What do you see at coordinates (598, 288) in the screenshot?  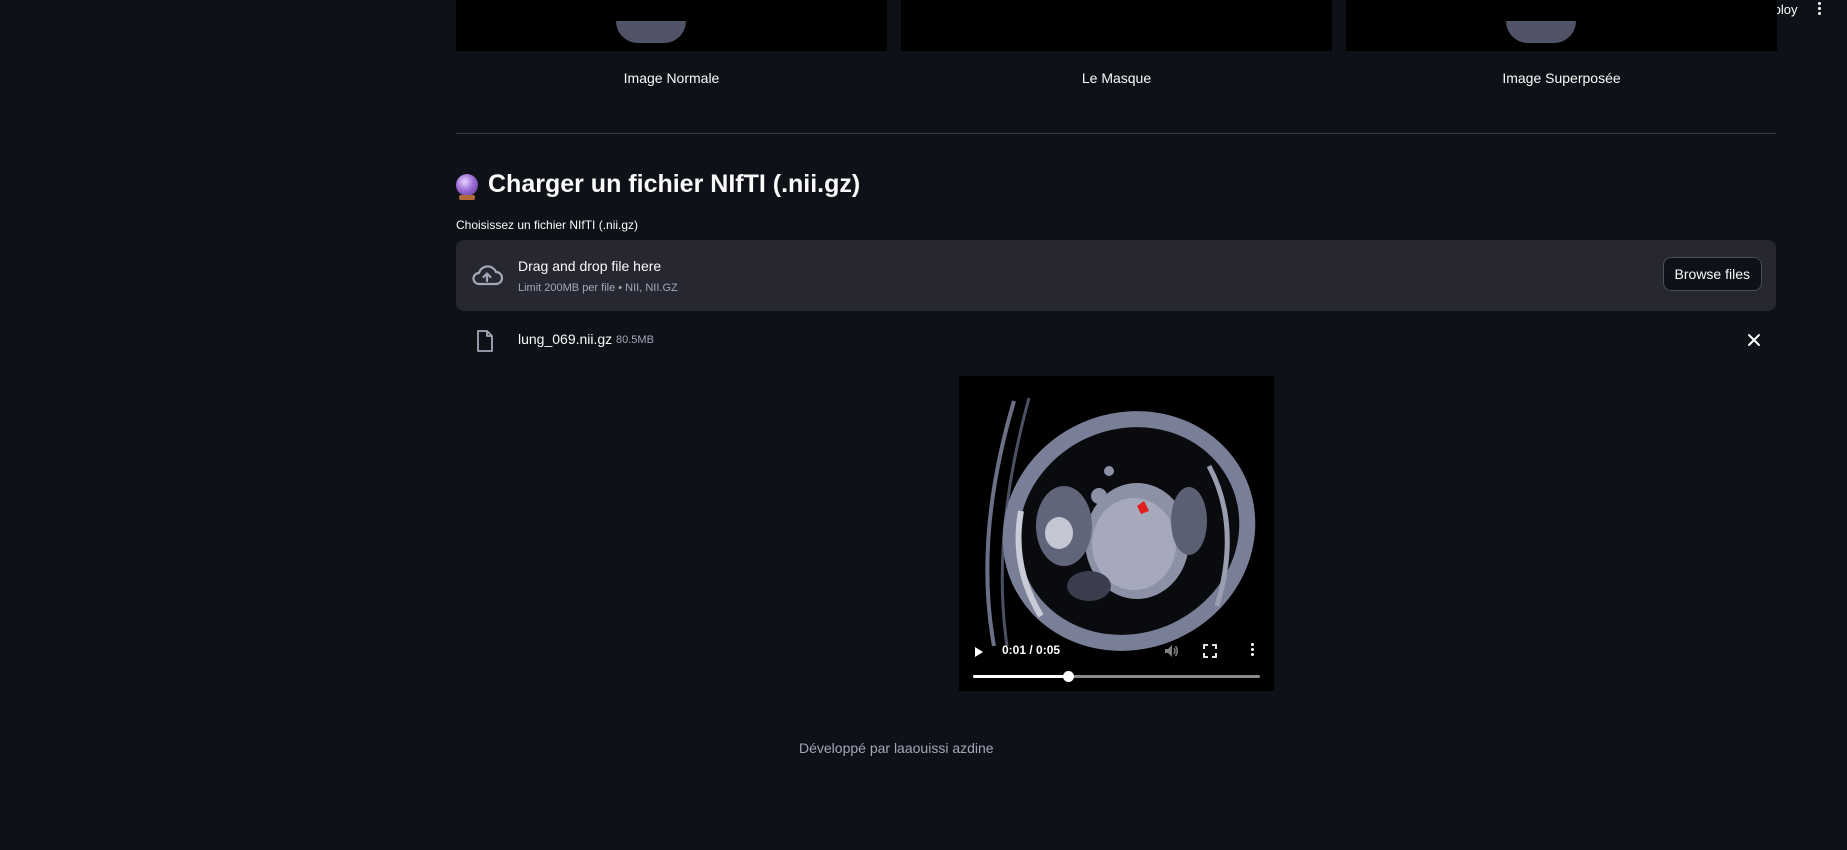 I see `dropzone-subtitle: Limit 200MB per file • NII, NII.GZ` at bounding box center [598, 288].